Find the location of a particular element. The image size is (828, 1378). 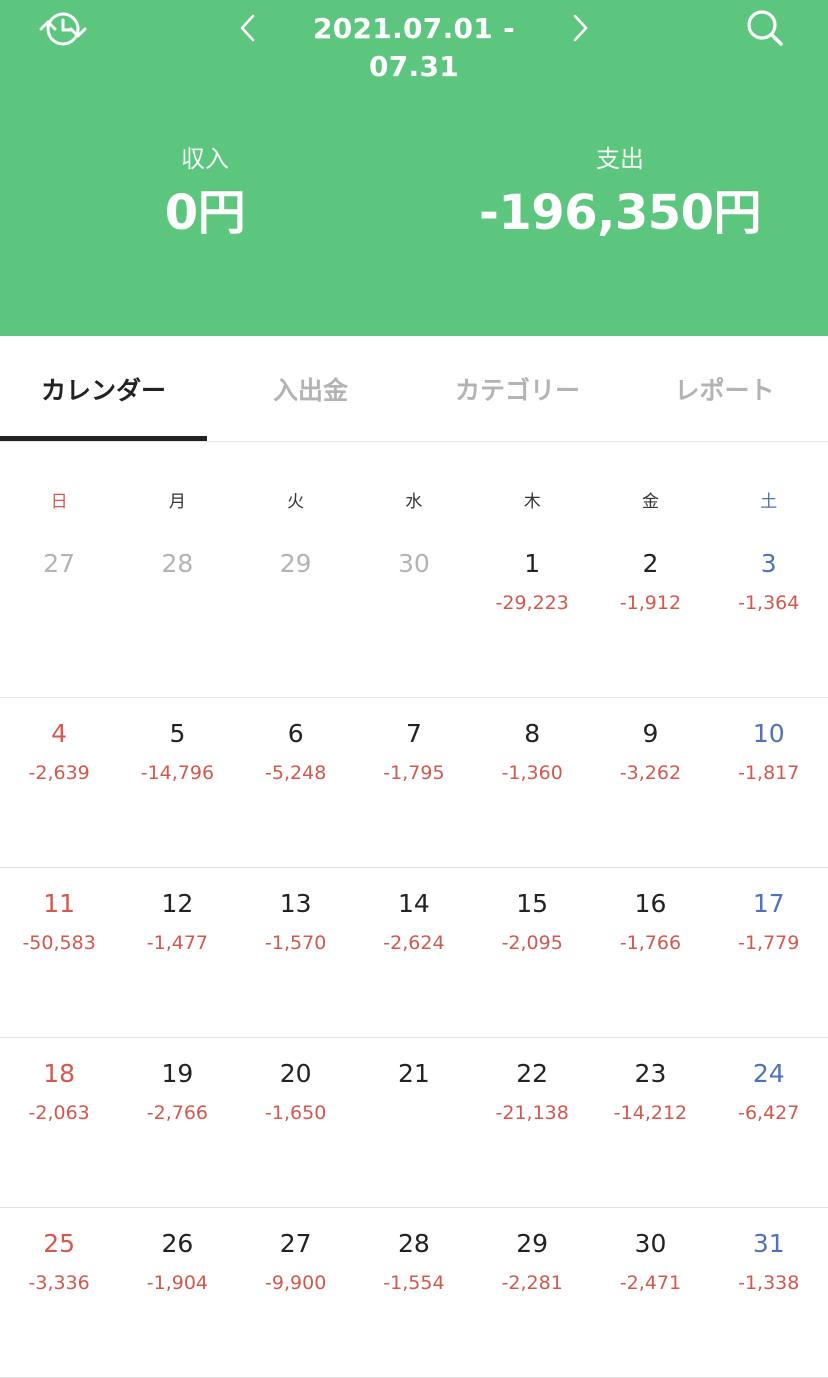

next-period-button is located at coordinates (580, 28).